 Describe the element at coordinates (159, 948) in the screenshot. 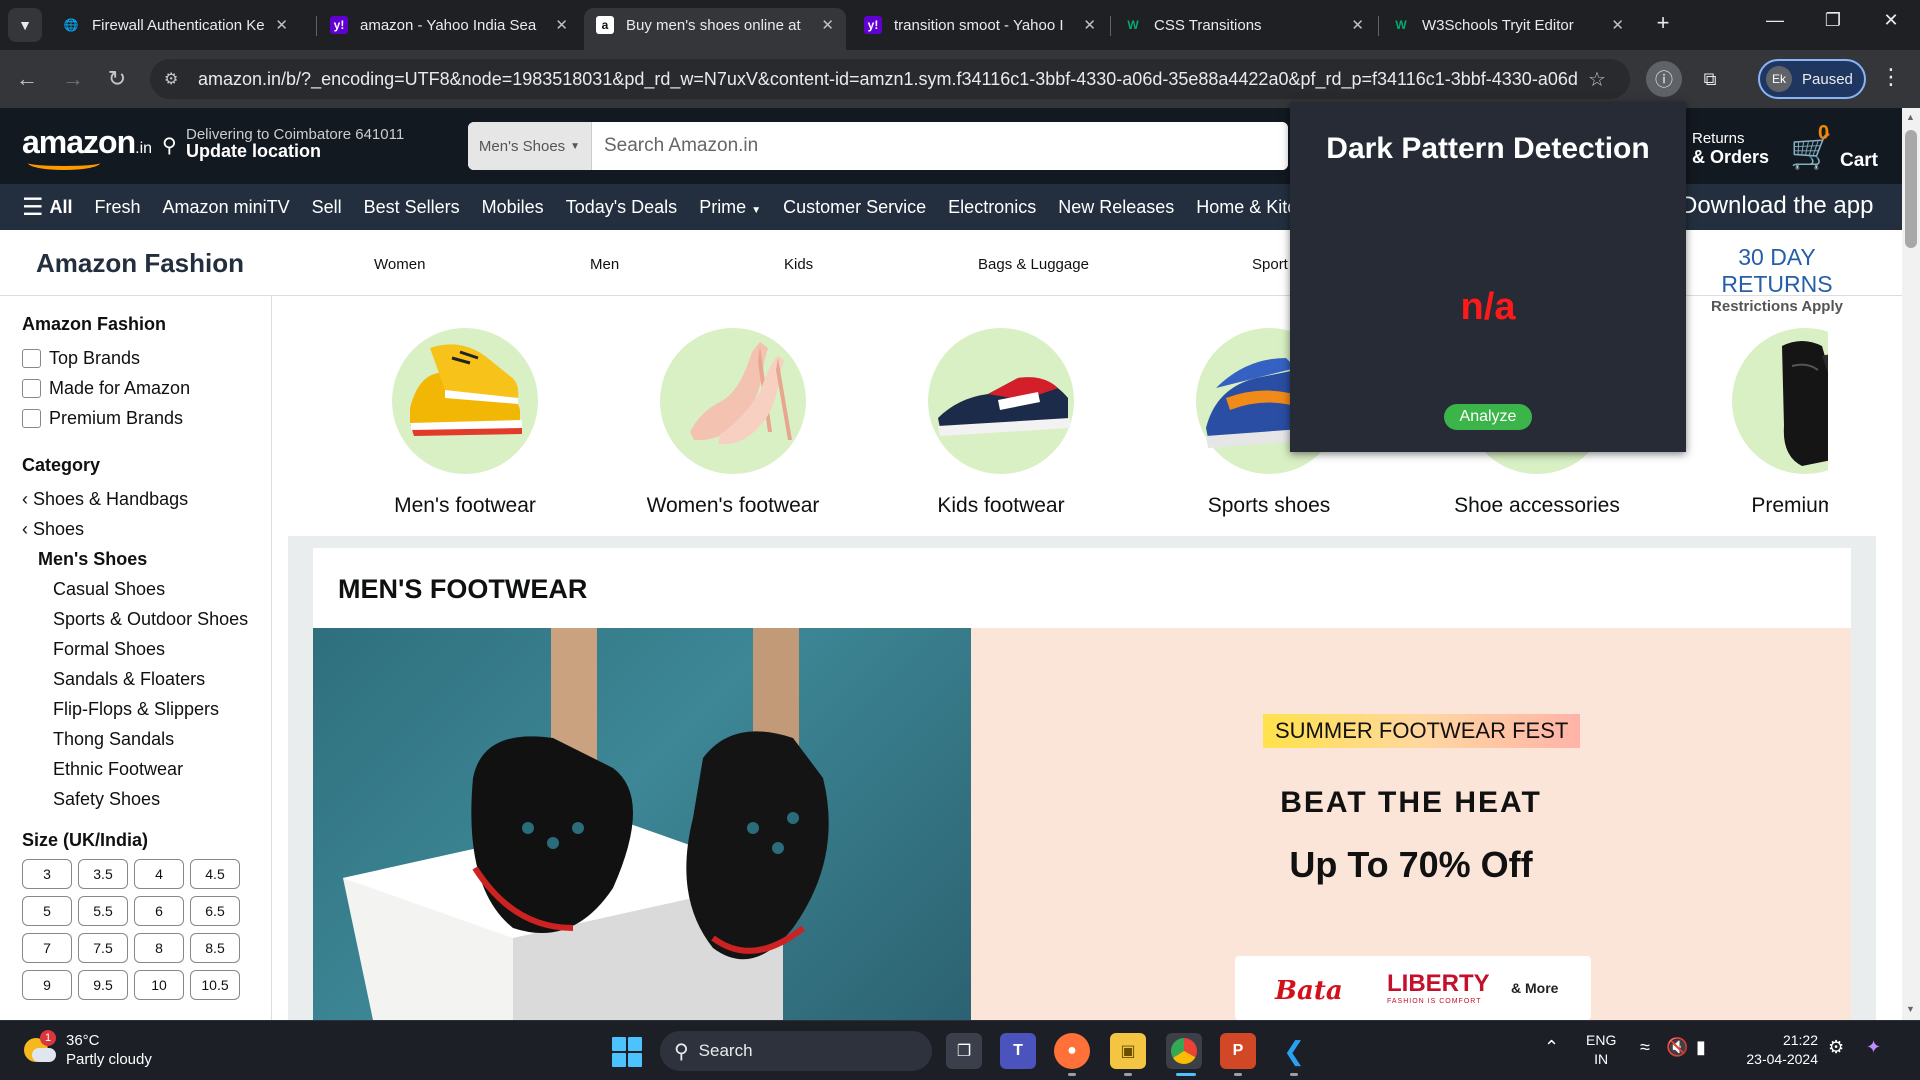

I see `size-button: 8` at that location.